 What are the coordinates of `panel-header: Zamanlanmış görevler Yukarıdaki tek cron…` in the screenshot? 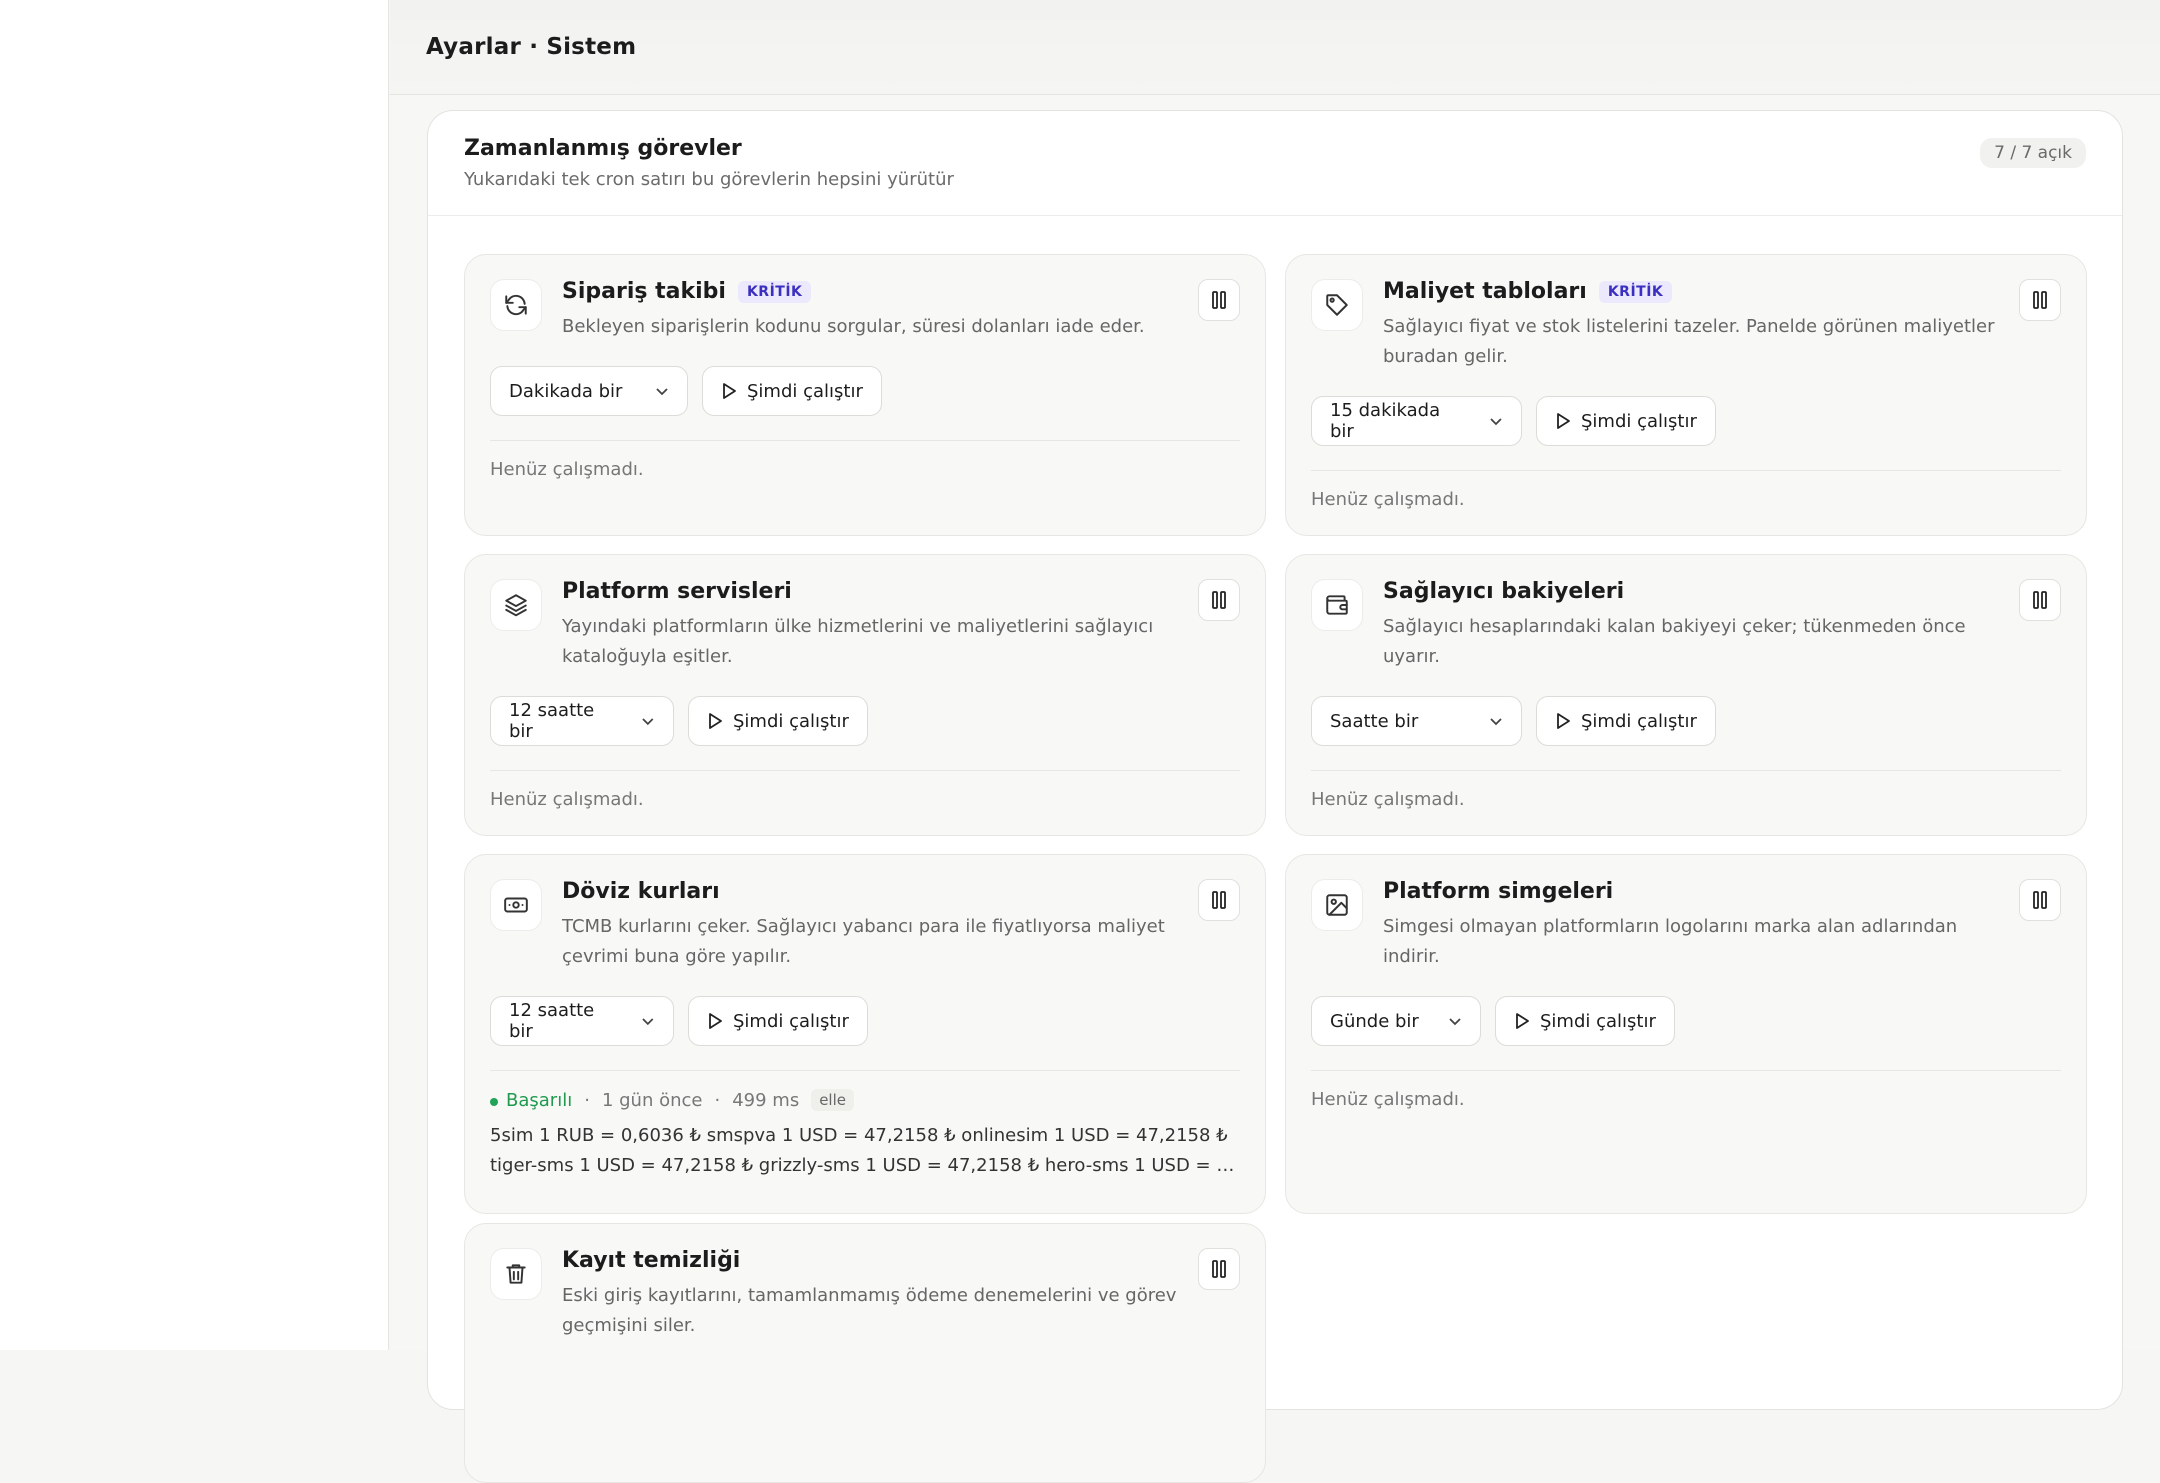 It's located at (1275, 163).